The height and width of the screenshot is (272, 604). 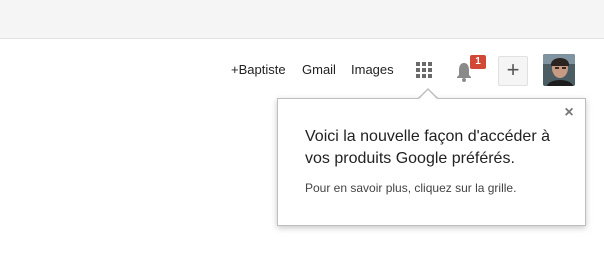 I want to click on top-band, so click(x=302, y=19).